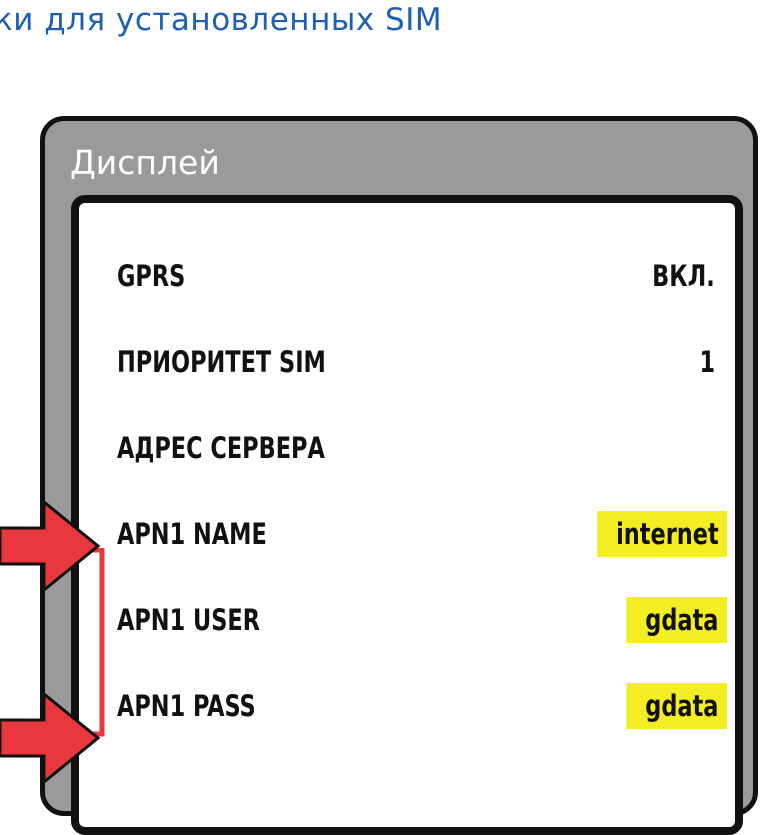  Describe the element at coordinates (221, 362) in the screenshot. I see `row-label: ПРИОРИТЕТ SIM` at that location.